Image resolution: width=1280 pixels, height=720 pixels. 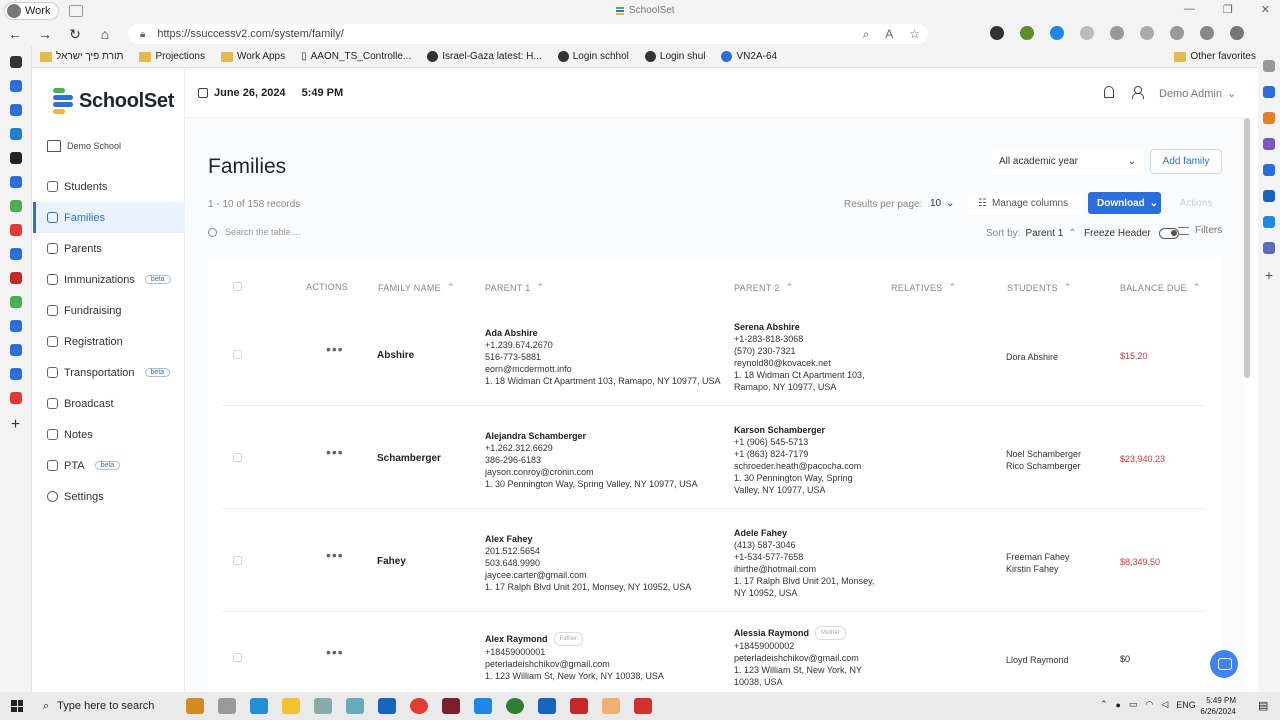 I want to click on downloads-icon, so click(x=1207, y=33).